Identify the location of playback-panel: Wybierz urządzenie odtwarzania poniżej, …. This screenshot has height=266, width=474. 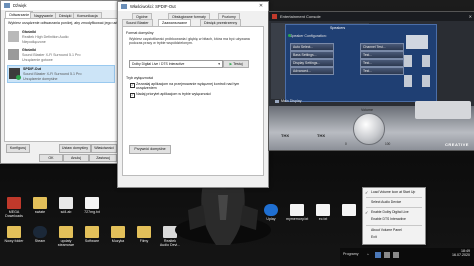
(67, 80).